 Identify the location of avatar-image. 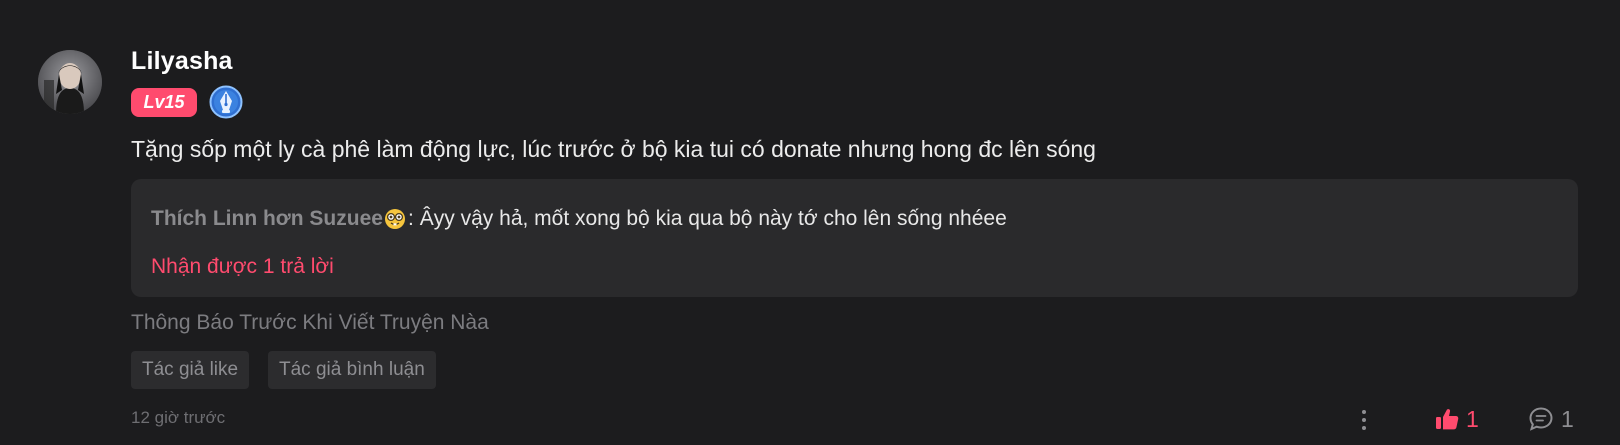
(70, 82).